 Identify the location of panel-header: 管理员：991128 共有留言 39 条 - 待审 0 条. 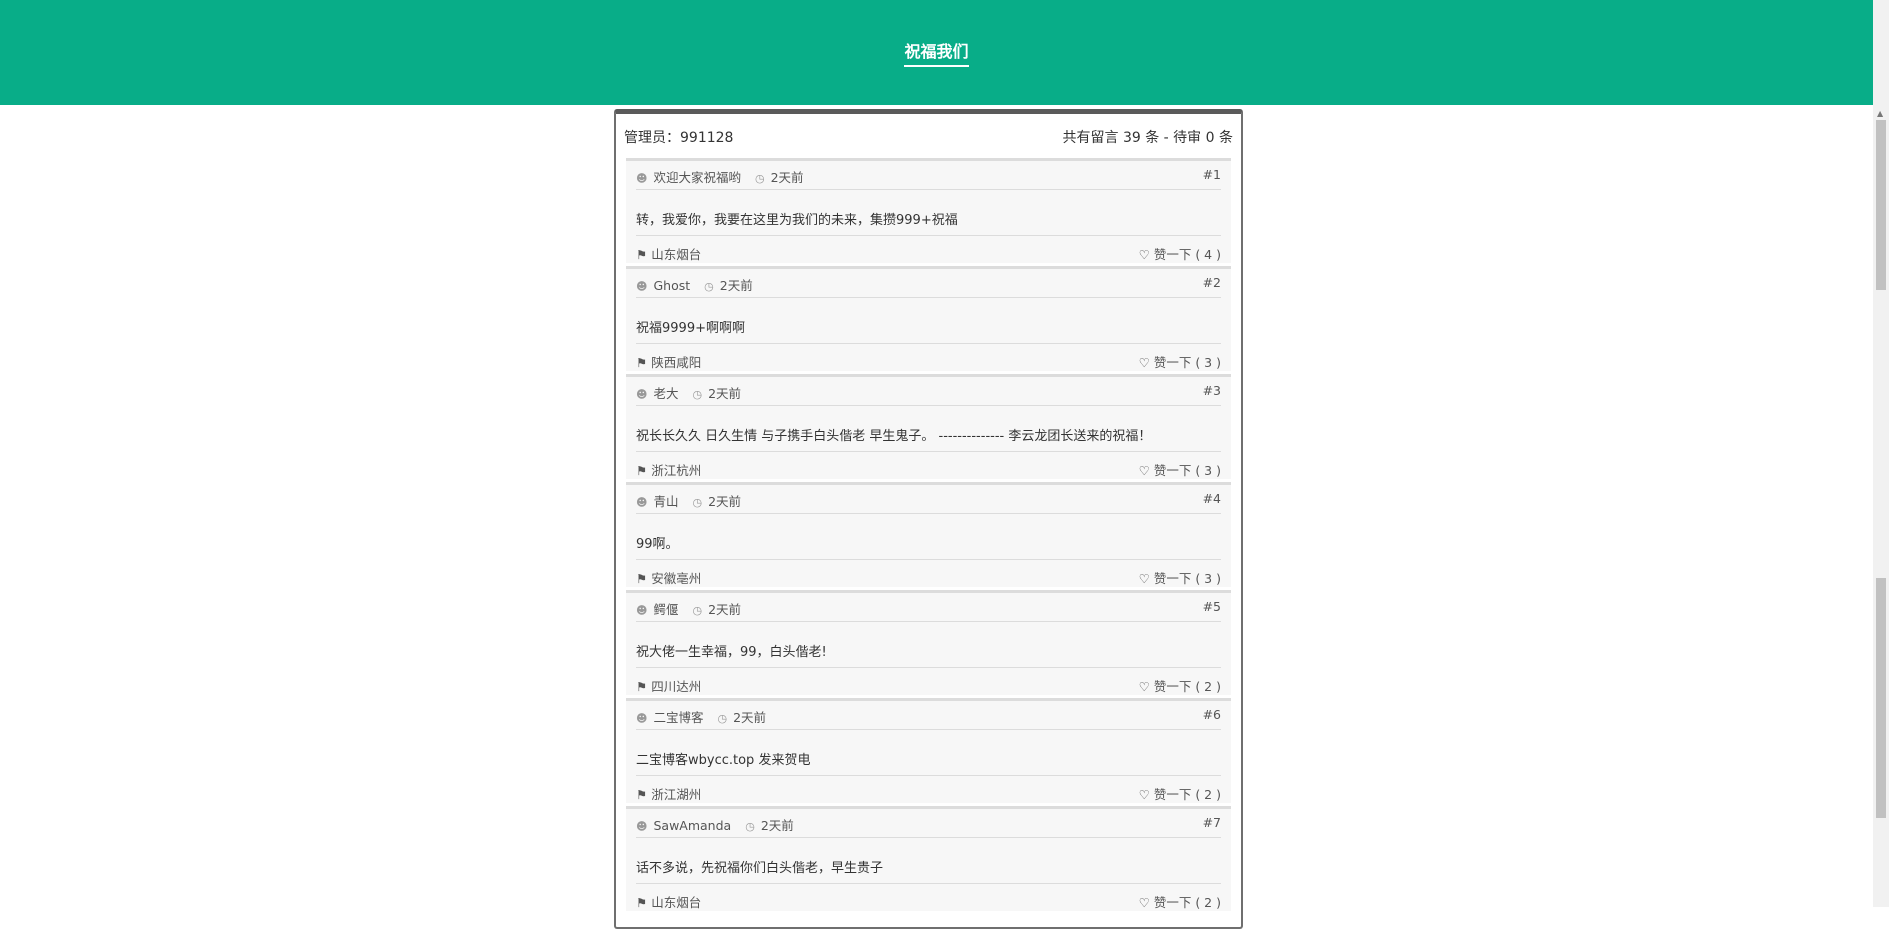
(928, 137).